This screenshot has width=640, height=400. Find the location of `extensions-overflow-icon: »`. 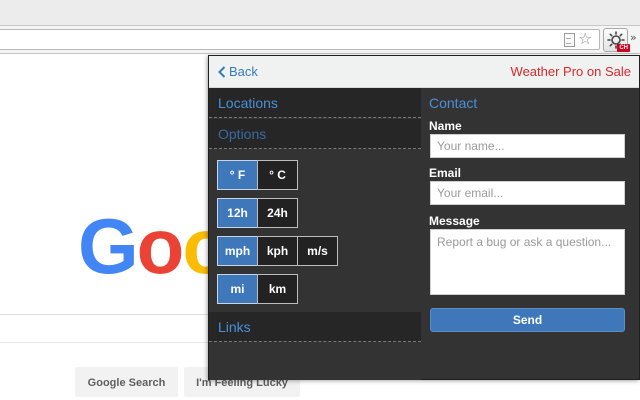

extensions-overflow-icon: » is located at coordinates (633, 37).